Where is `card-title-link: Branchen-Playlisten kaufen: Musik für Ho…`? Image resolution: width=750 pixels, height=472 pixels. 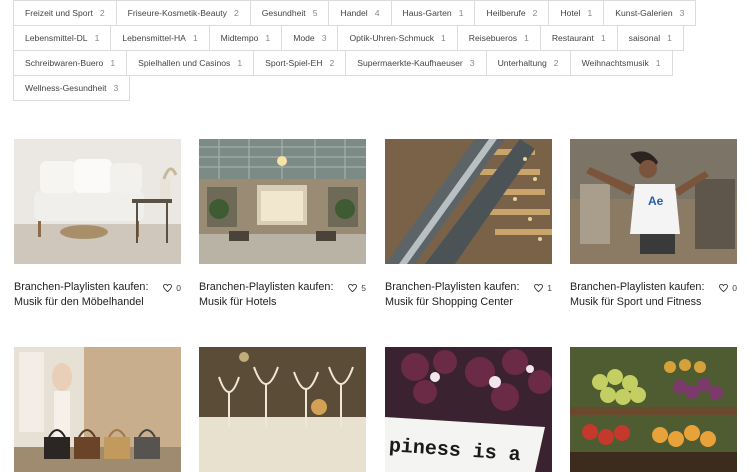 card-title-link: Branchen-Playlisten kaufen: Musik für Ho… is located at coordinates (274, 295).